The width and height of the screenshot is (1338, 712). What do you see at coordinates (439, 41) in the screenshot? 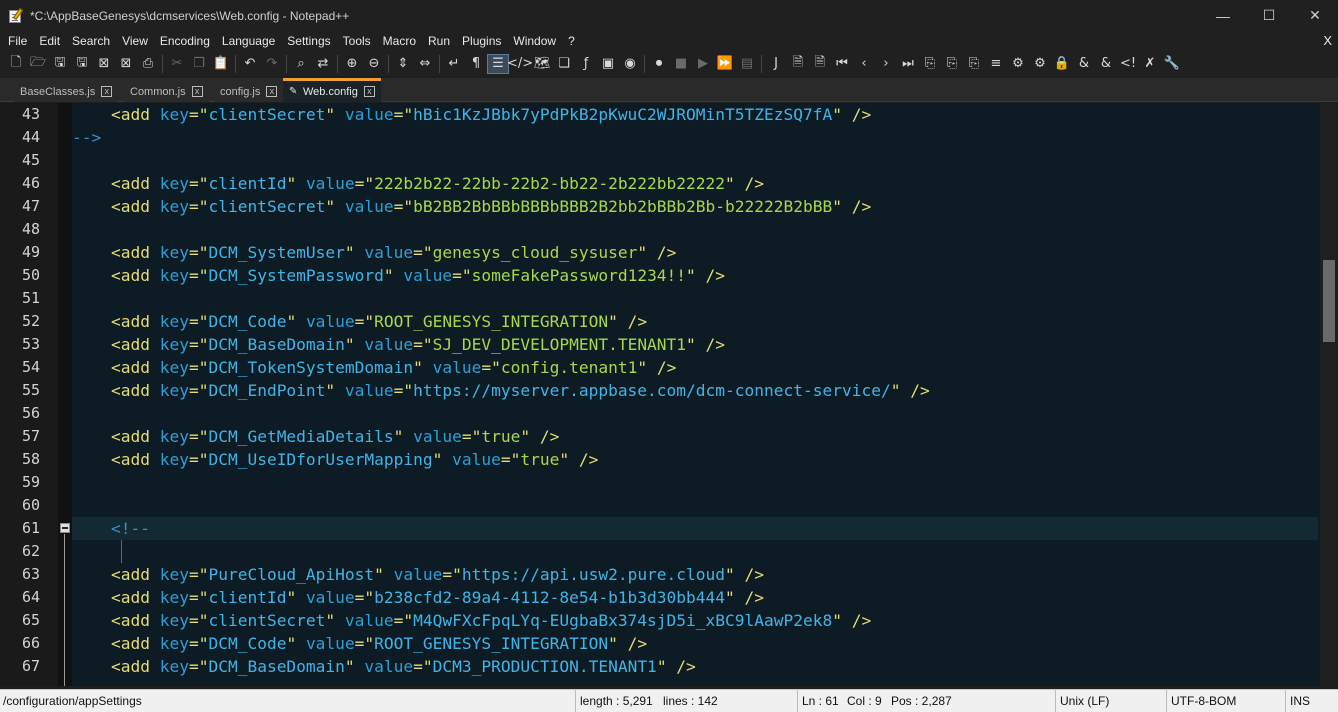
I see `menu-run: Run` at bounding box center [439, 41].